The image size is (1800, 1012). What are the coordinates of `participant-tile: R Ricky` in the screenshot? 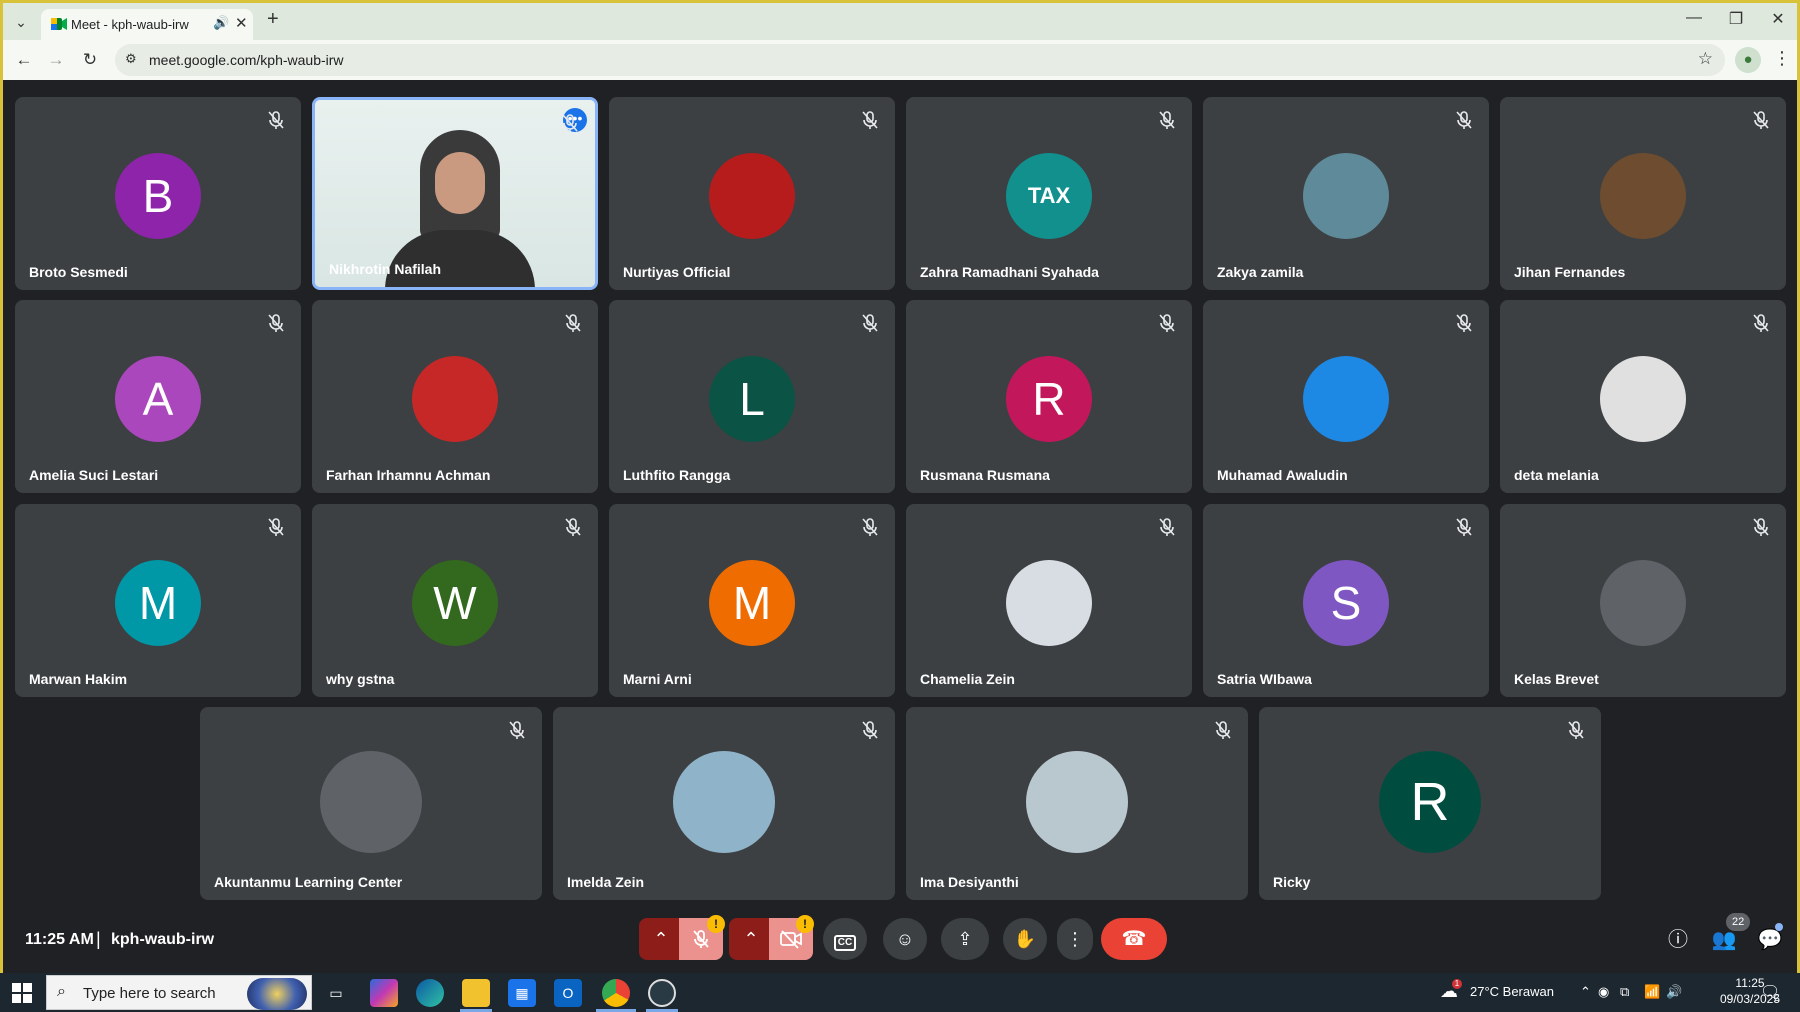 It's located at (1430, 803).